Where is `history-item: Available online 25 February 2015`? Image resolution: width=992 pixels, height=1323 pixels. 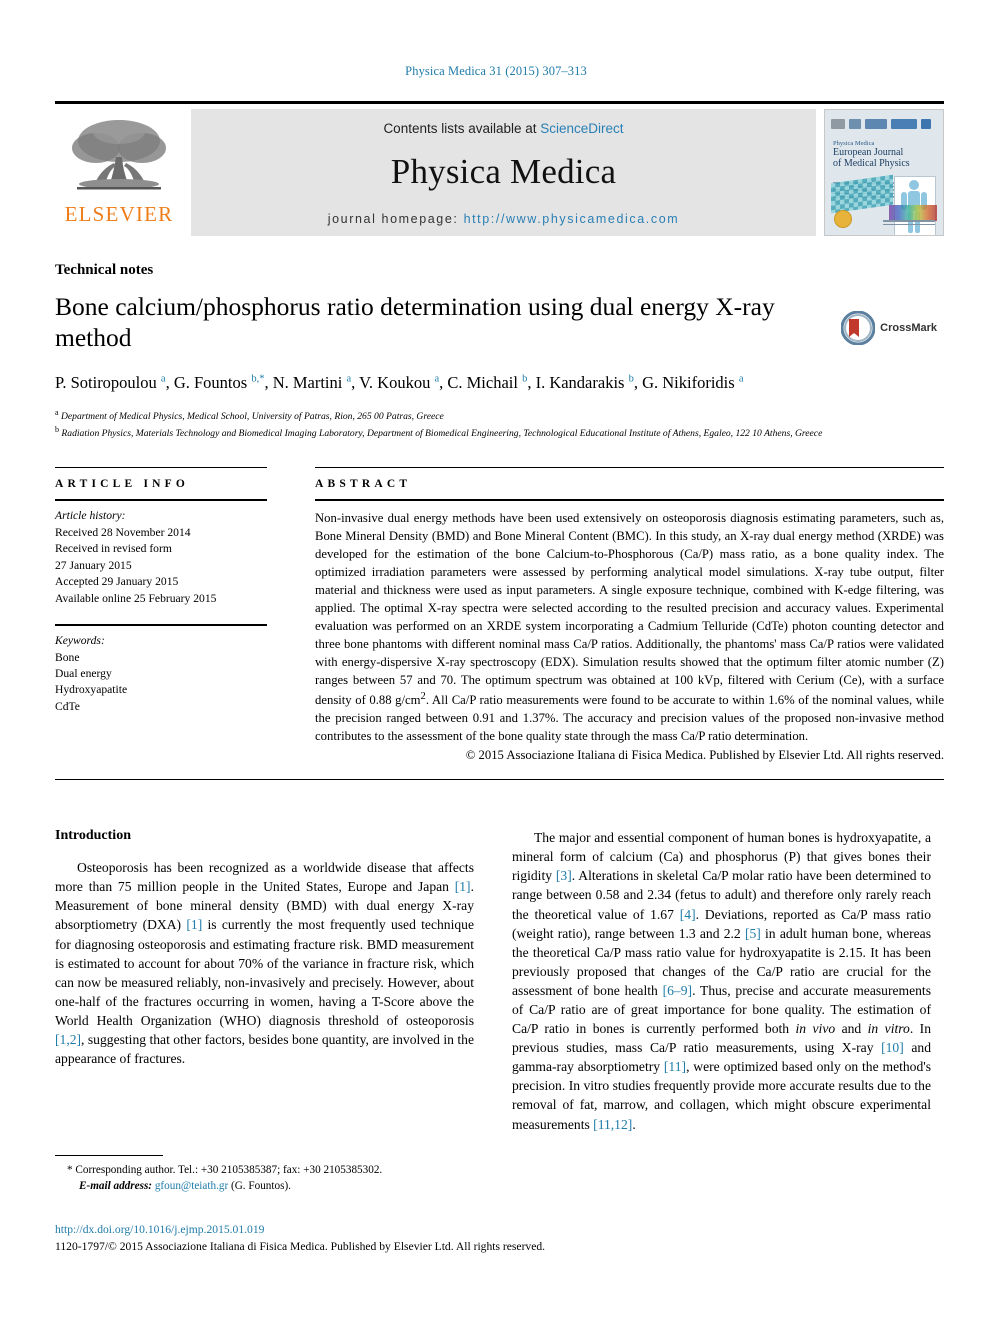 history-item: Available online 25 February 2015 is located at coordinates (136, 598).